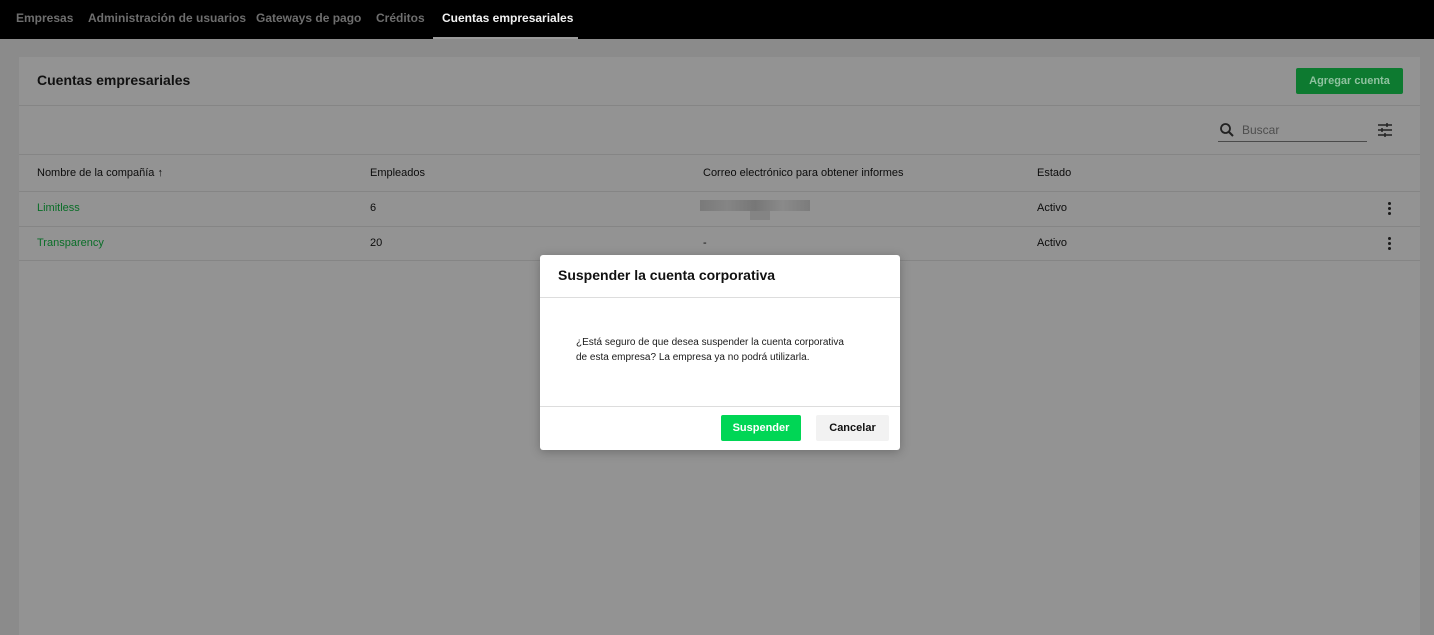 This screenshot has width=1434, height=635. I want to click on sort-arrow-icon: ↑, so click(160, 173).